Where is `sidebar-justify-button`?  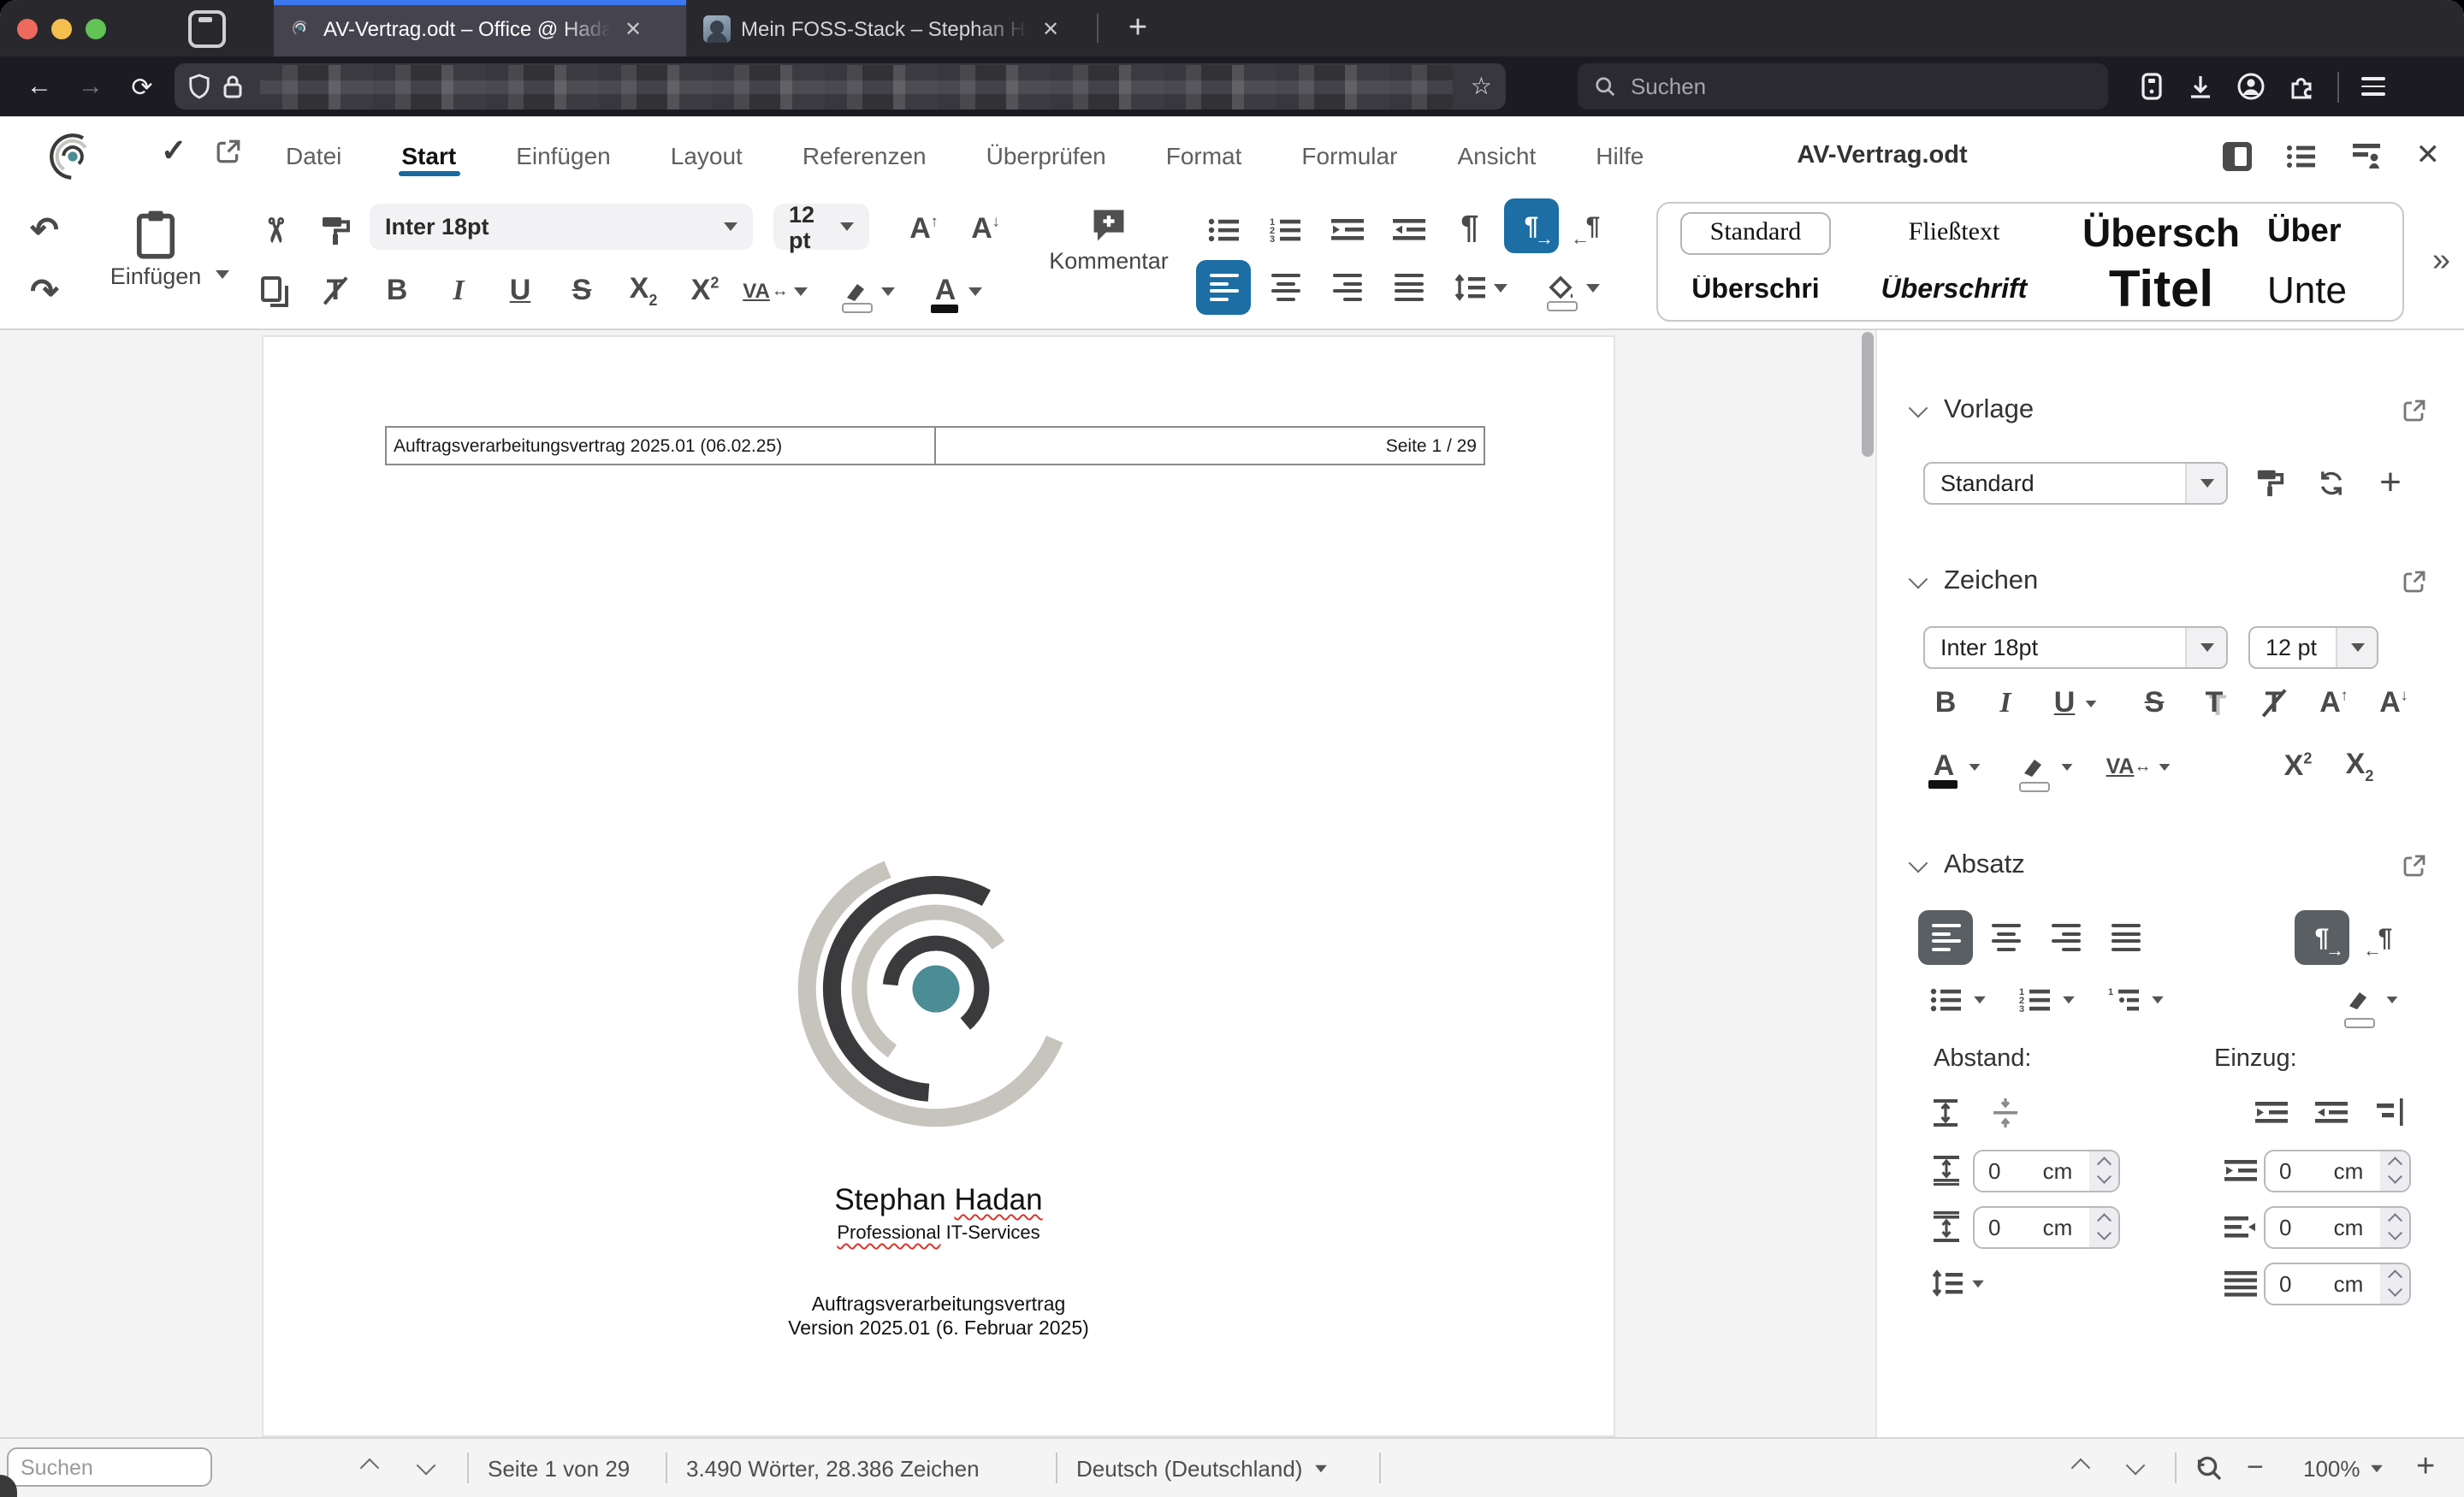
sidebar-justify-button is located at coordinates (2125, 937).